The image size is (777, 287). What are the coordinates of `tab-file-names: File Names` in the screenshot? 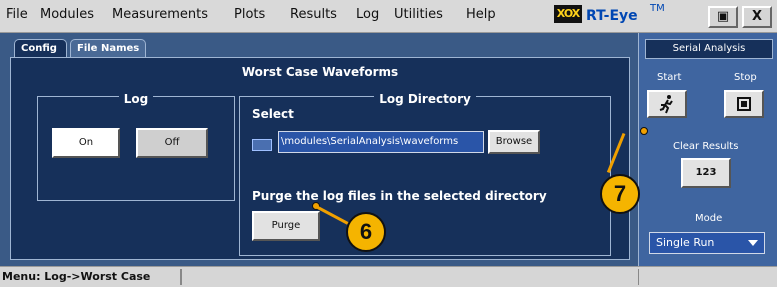 It's located at (108, 48).